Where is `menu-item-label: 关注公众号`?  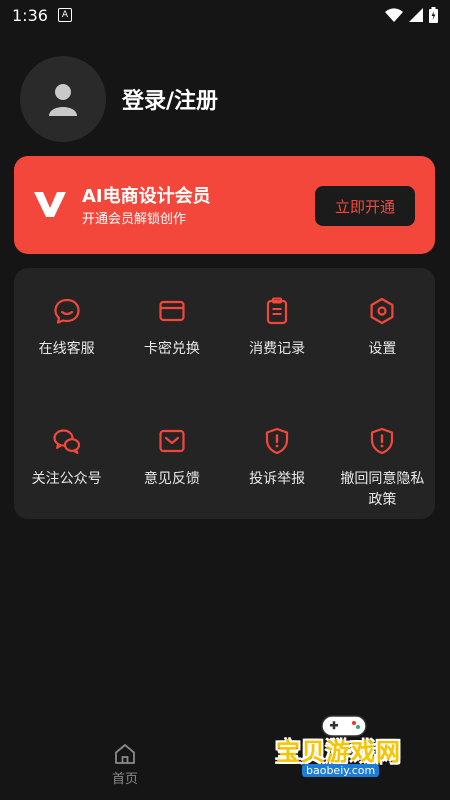
menu-item-label: 关注公众号 is located at coordinates (66, 478).